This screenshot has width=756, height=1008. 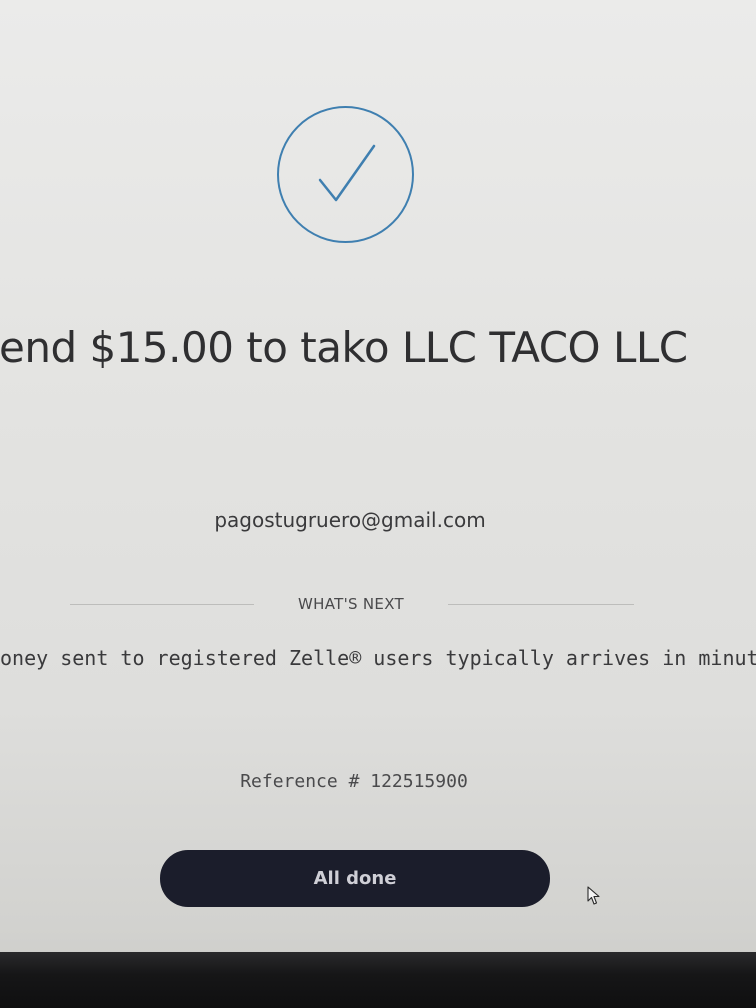 I want to click on recipient-email: pagostugruero@gmail.com, so click(x=350, y=520).